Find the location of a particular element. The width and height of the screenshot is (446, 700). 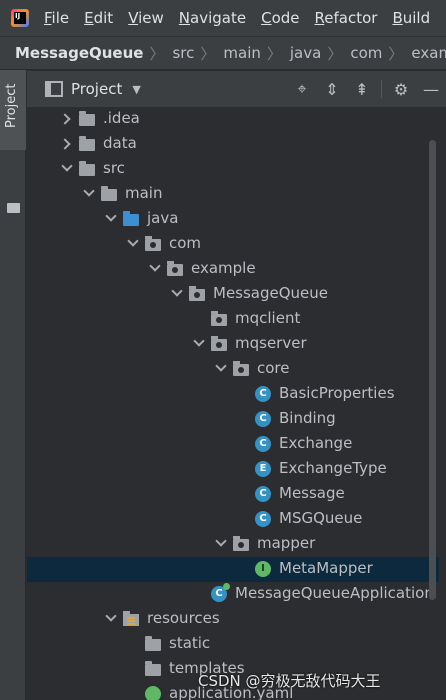

tree-item-label: java is located at coordinates (163, 218).